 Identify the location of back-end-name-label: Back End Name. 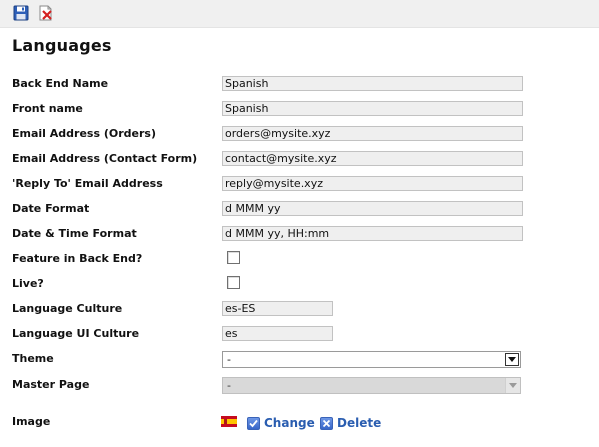
(60, 83).